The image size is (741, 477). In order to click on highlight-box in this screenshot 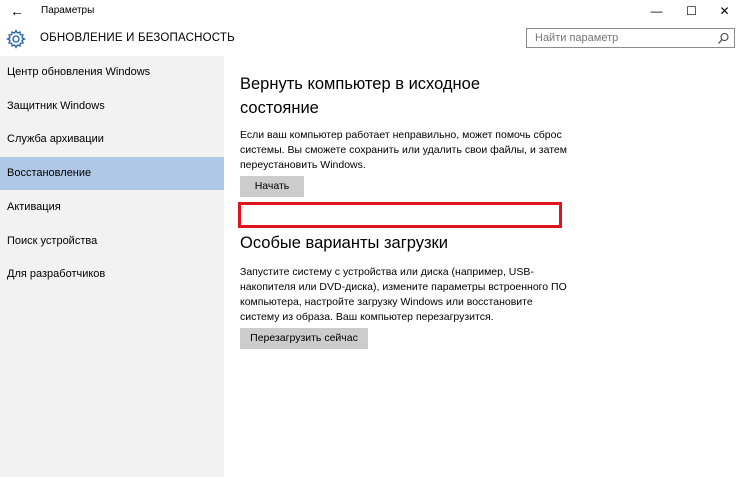, I will do `click(400, 215)`.